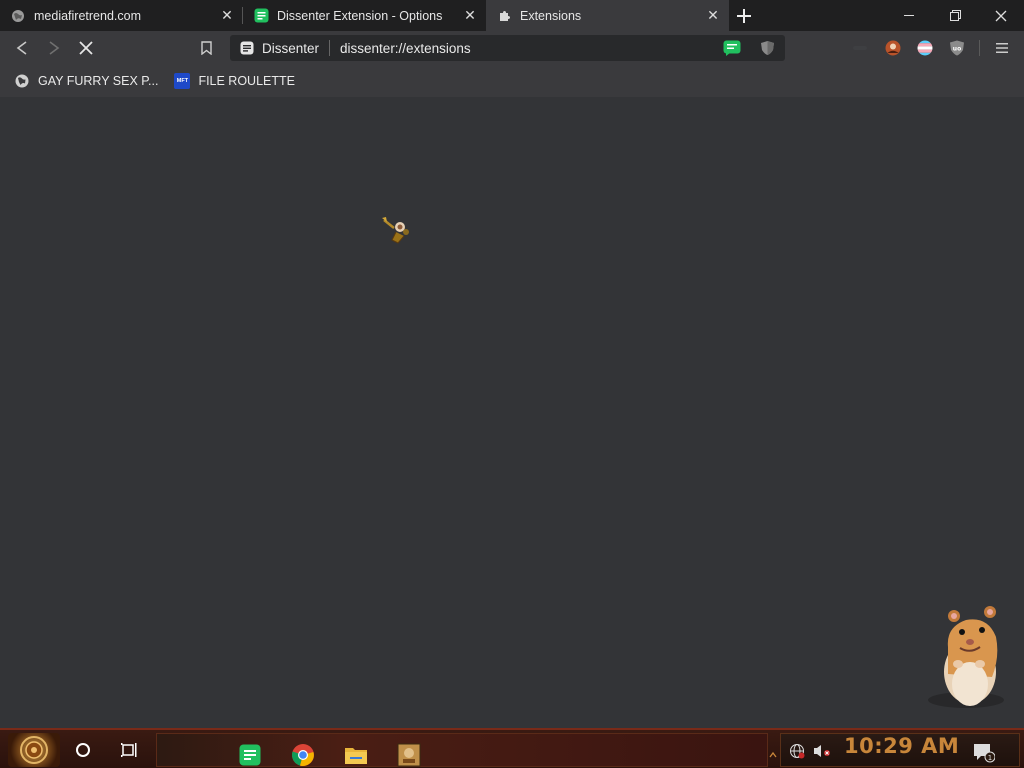  What do you see at coordinates (909, 15) in the screenshot?
I see `minimize-icon` at bounding box center [909, 15].